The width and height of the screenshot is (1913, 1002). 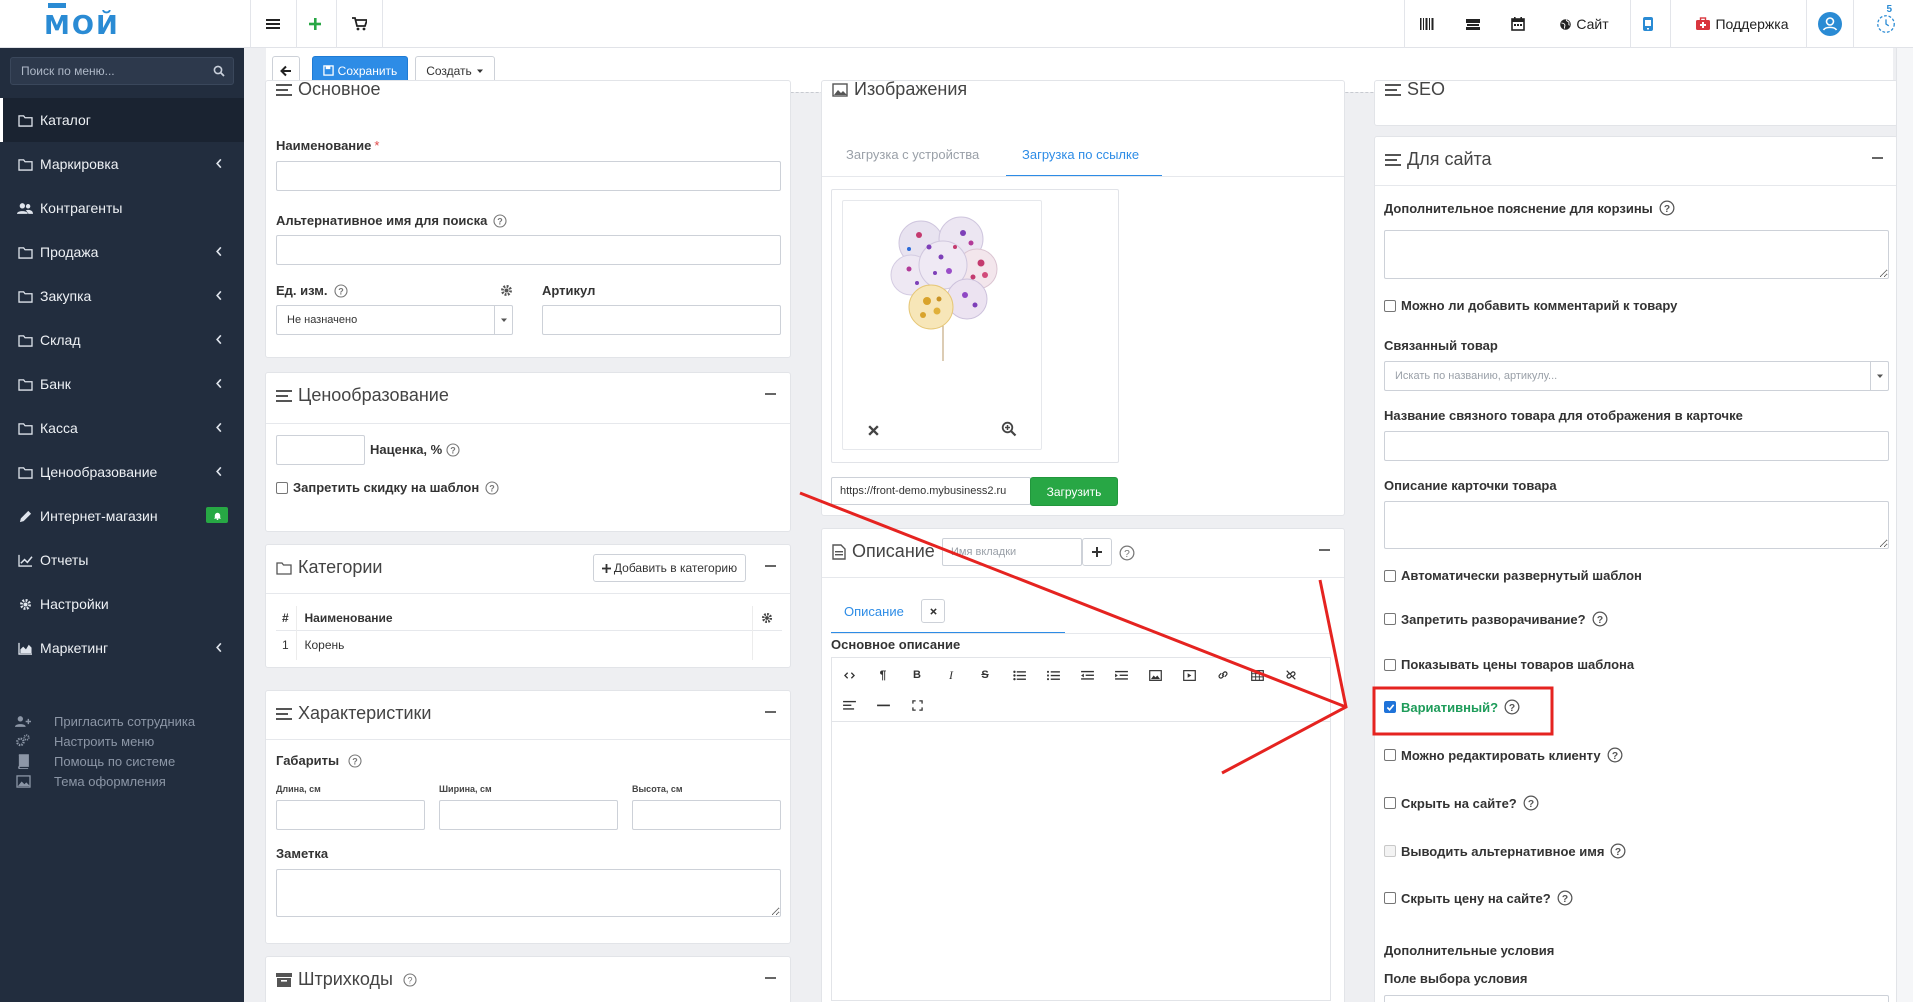 I want to click on link-icon, so click(x=1223, y=675).